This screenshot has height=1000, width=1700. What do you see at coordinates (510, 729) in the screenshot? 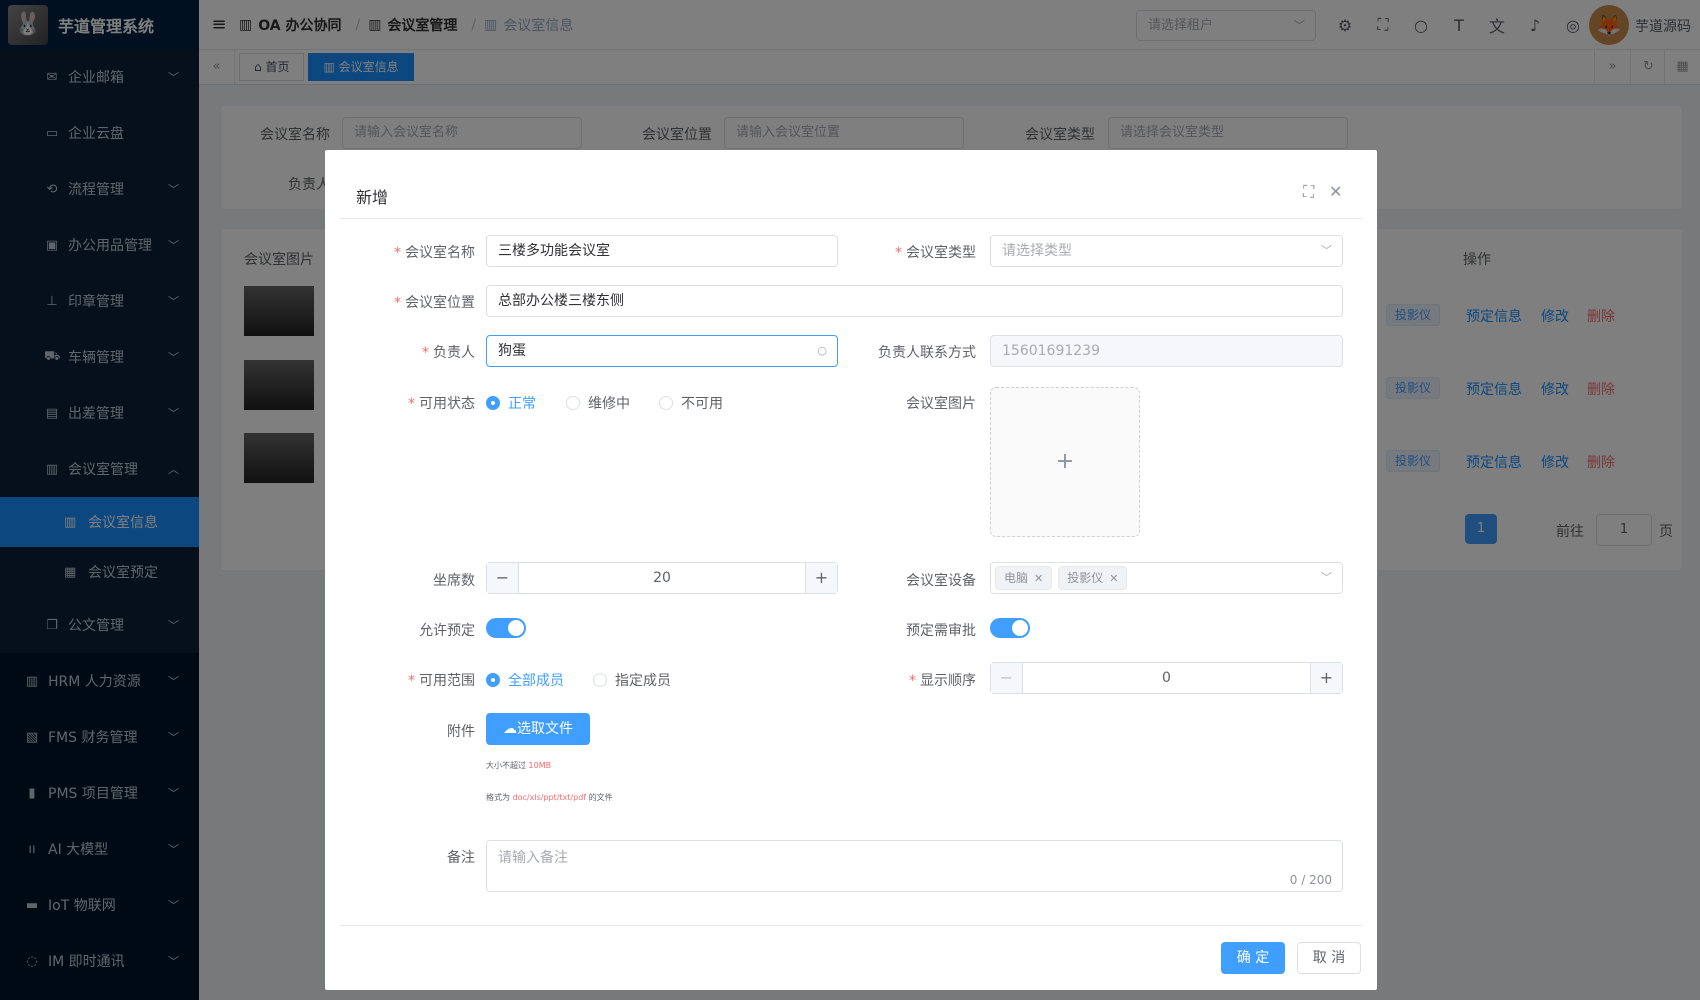
I see `cloud-upload-icon: ☁` at bounding box center [510, 729].